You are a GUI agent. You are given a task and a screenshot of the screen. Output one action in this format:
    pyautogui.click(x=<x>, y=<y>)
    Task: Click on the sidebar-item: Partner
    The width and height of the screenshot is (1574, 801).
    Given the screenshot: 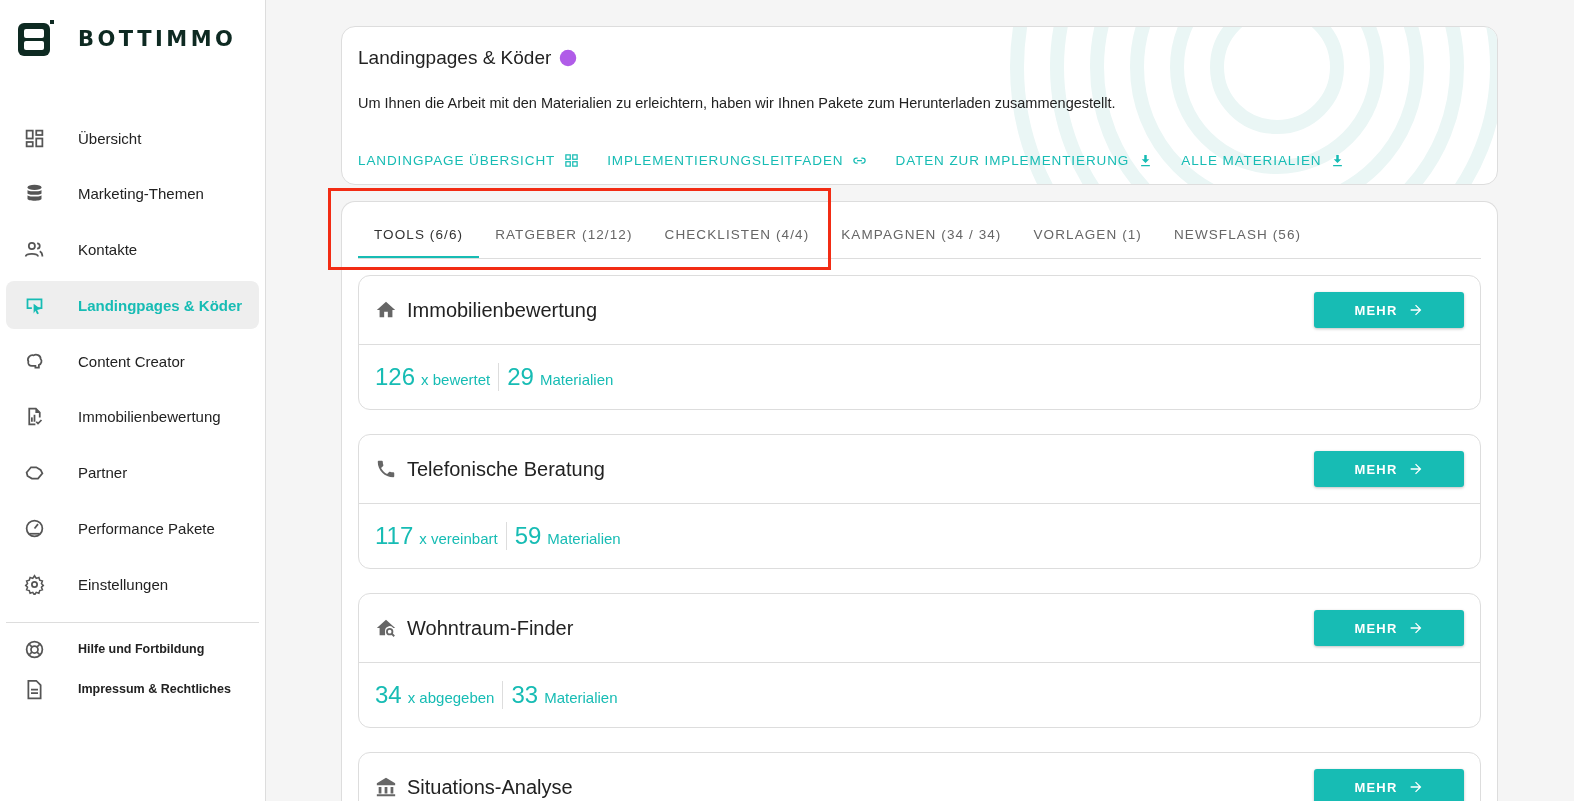 What is the action you would take?
    pyautogui.click(x=132, y=472)
    